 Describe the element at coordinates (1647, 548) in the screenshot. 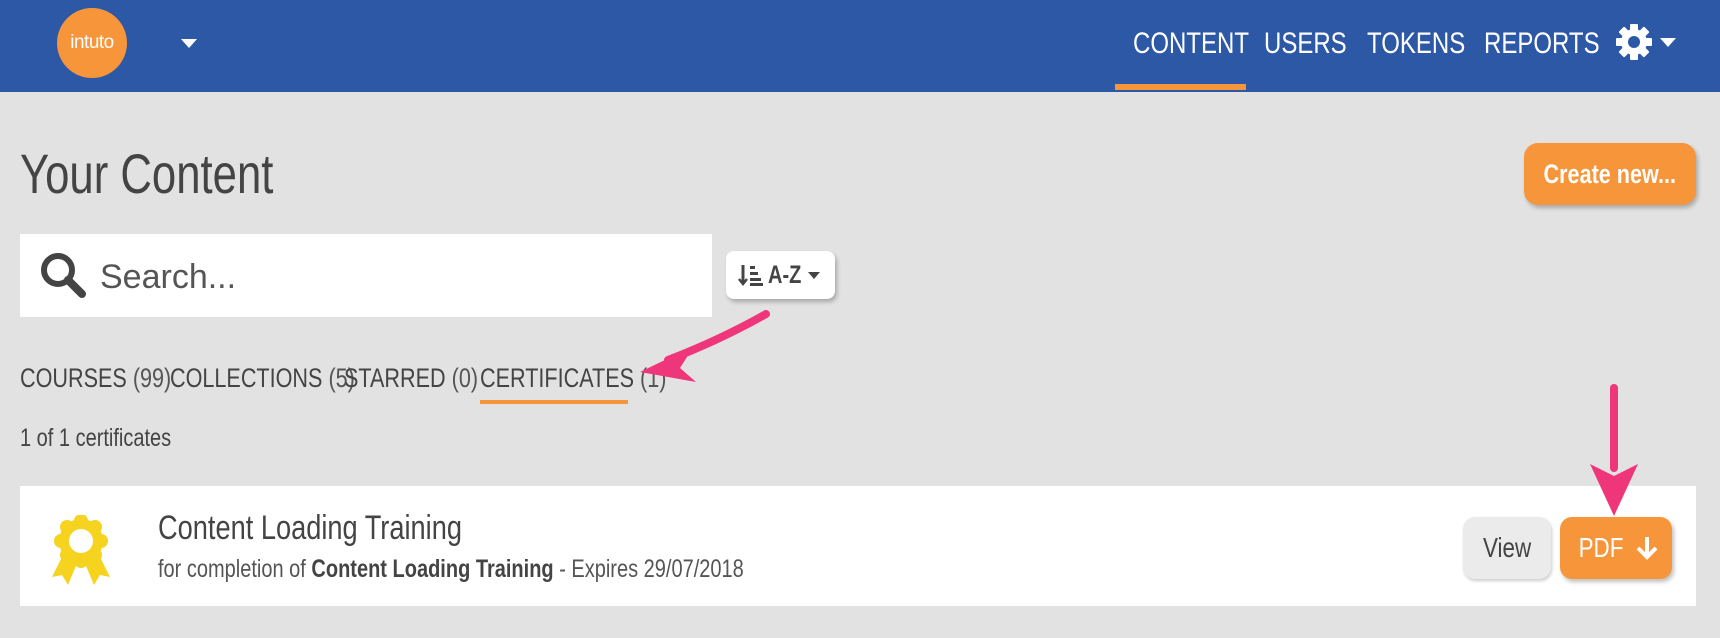

I see `arrow-down-icon` at that location.